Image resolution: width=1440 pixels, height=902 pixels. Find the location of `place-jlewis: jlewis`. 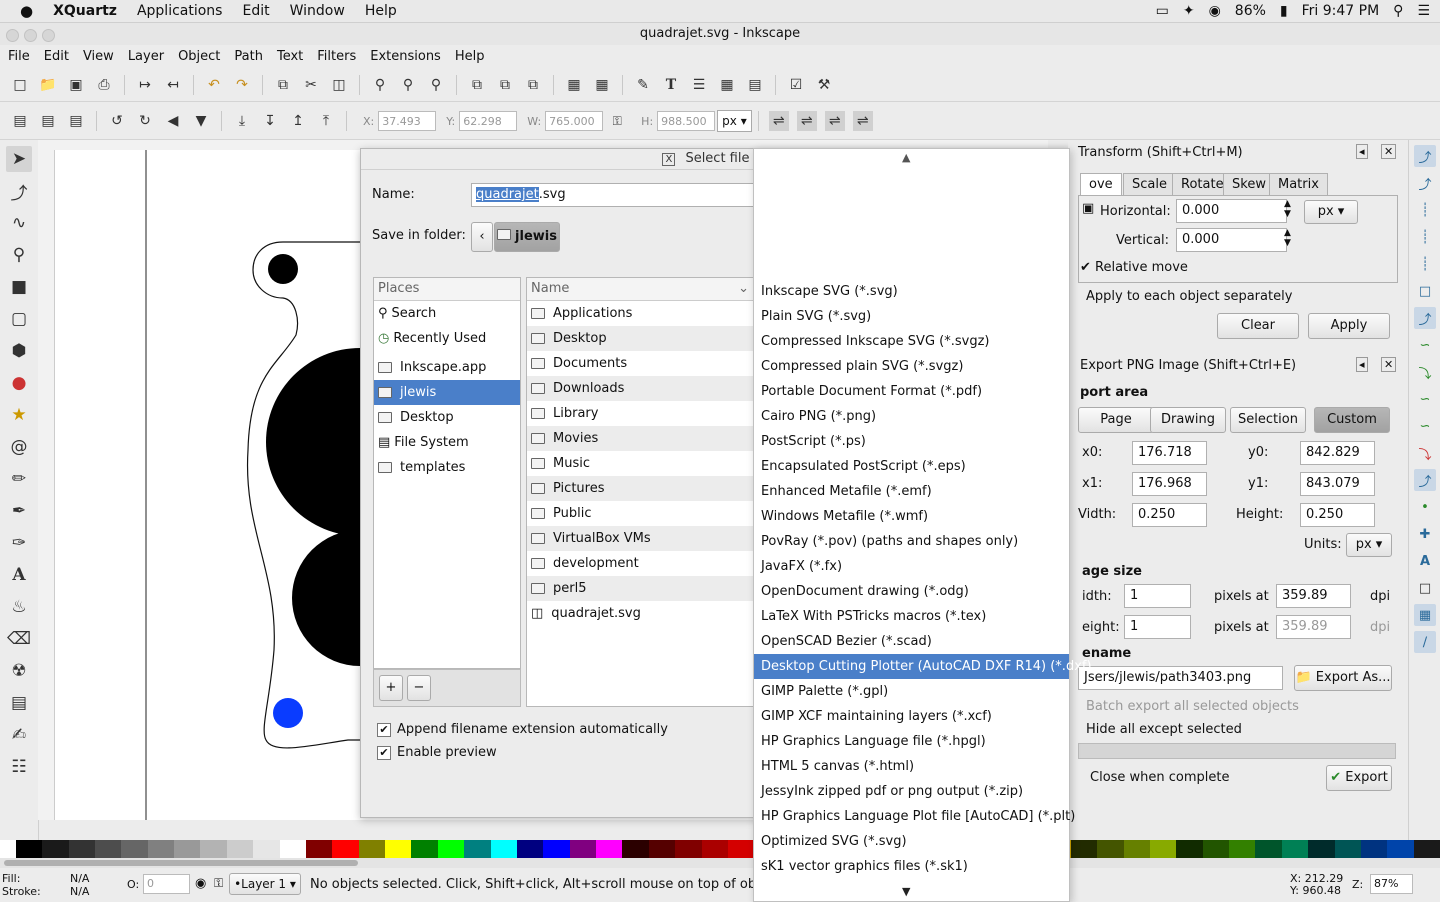

place-jlewis: jlewis is located at coordinates (447, 392).